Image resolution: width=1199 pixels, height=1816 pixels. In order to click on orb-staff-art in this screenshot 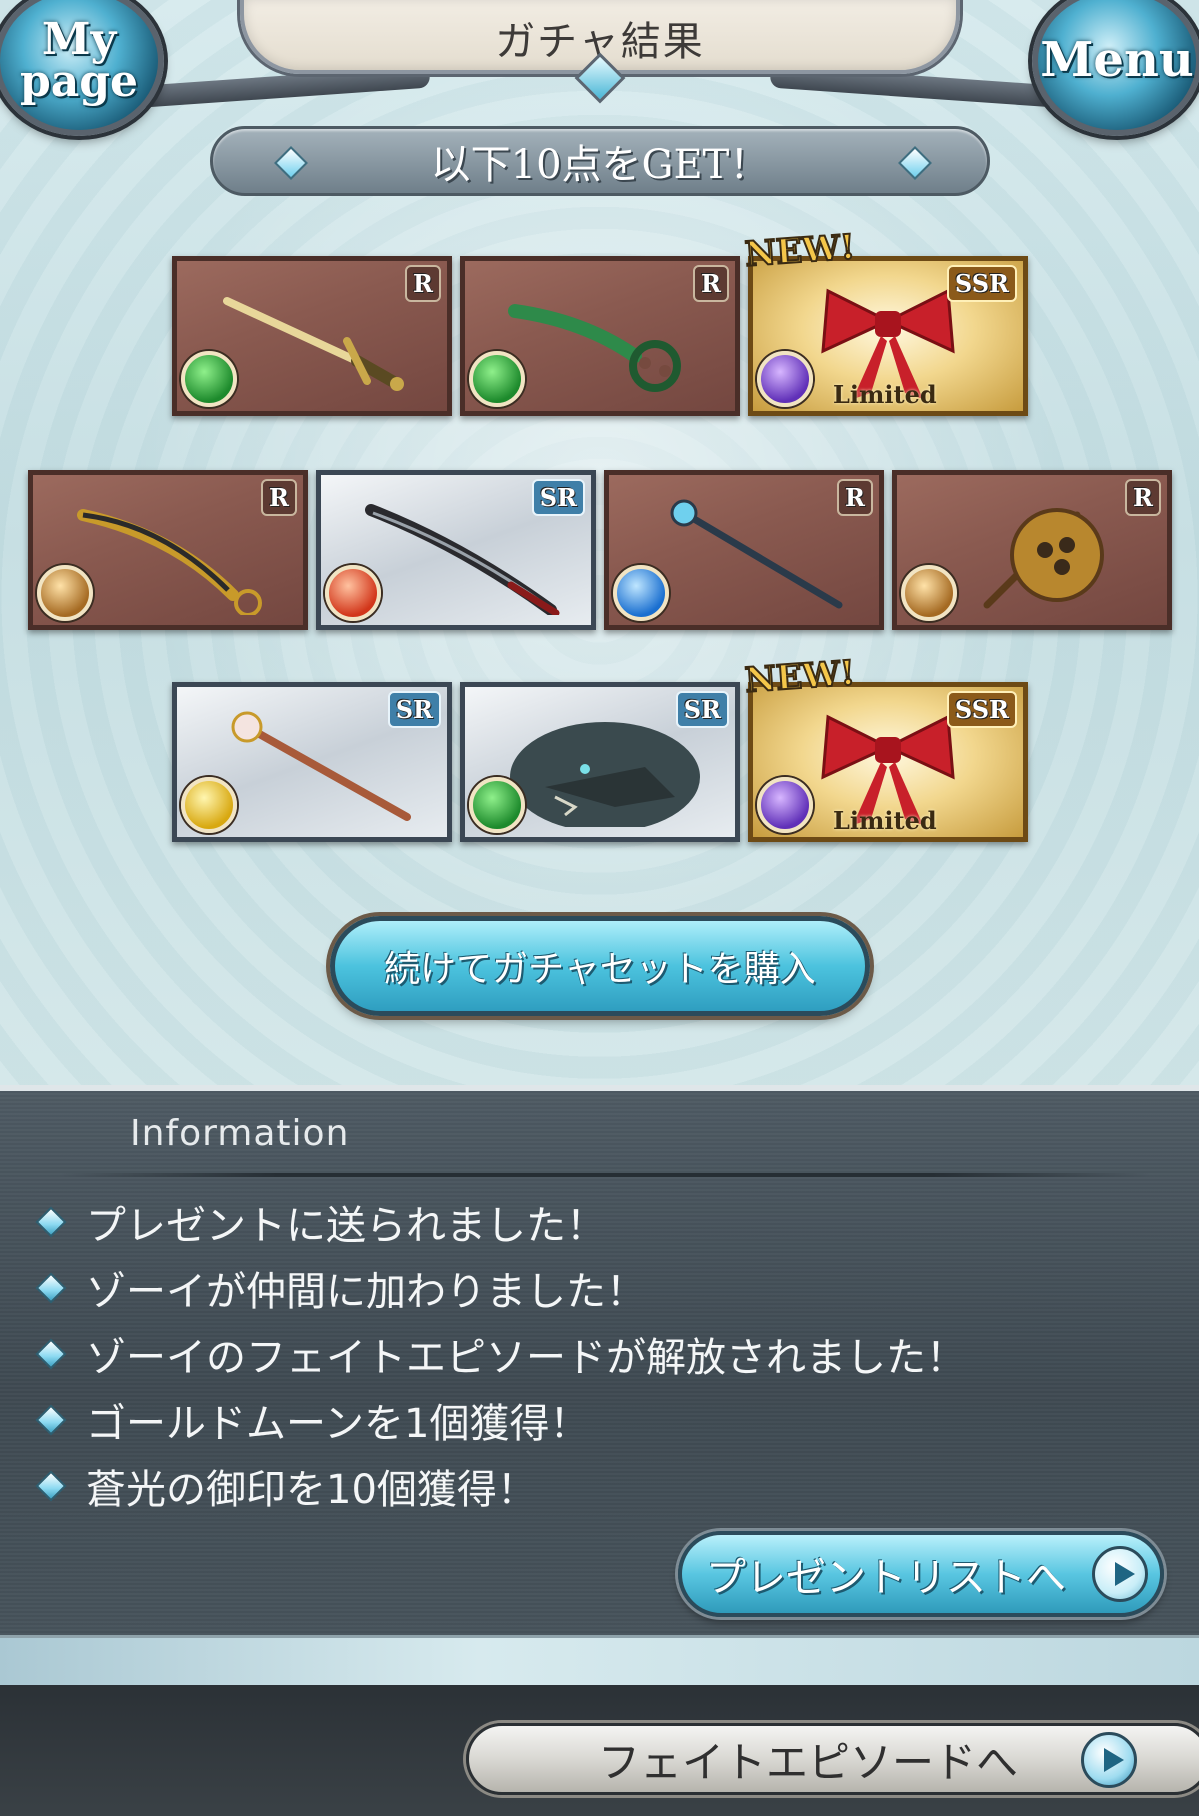, I will do `click(321, 766)`.